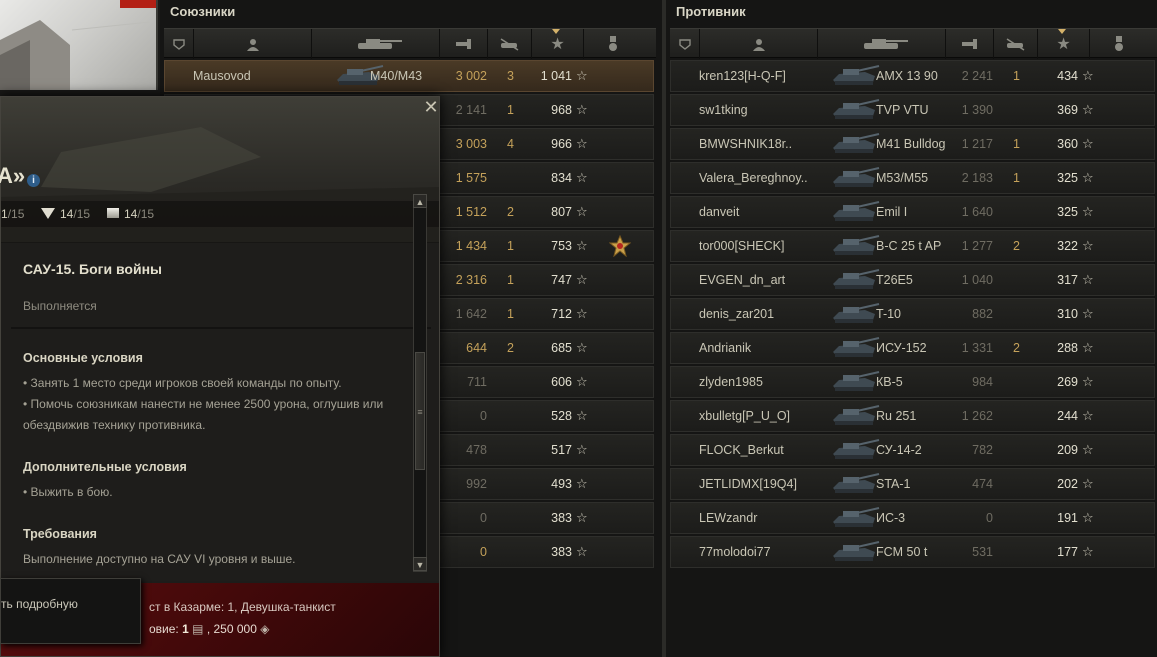 This screenshot has height=657, width=1157. I want to click on book-icon: ▤, so click(198, 629).